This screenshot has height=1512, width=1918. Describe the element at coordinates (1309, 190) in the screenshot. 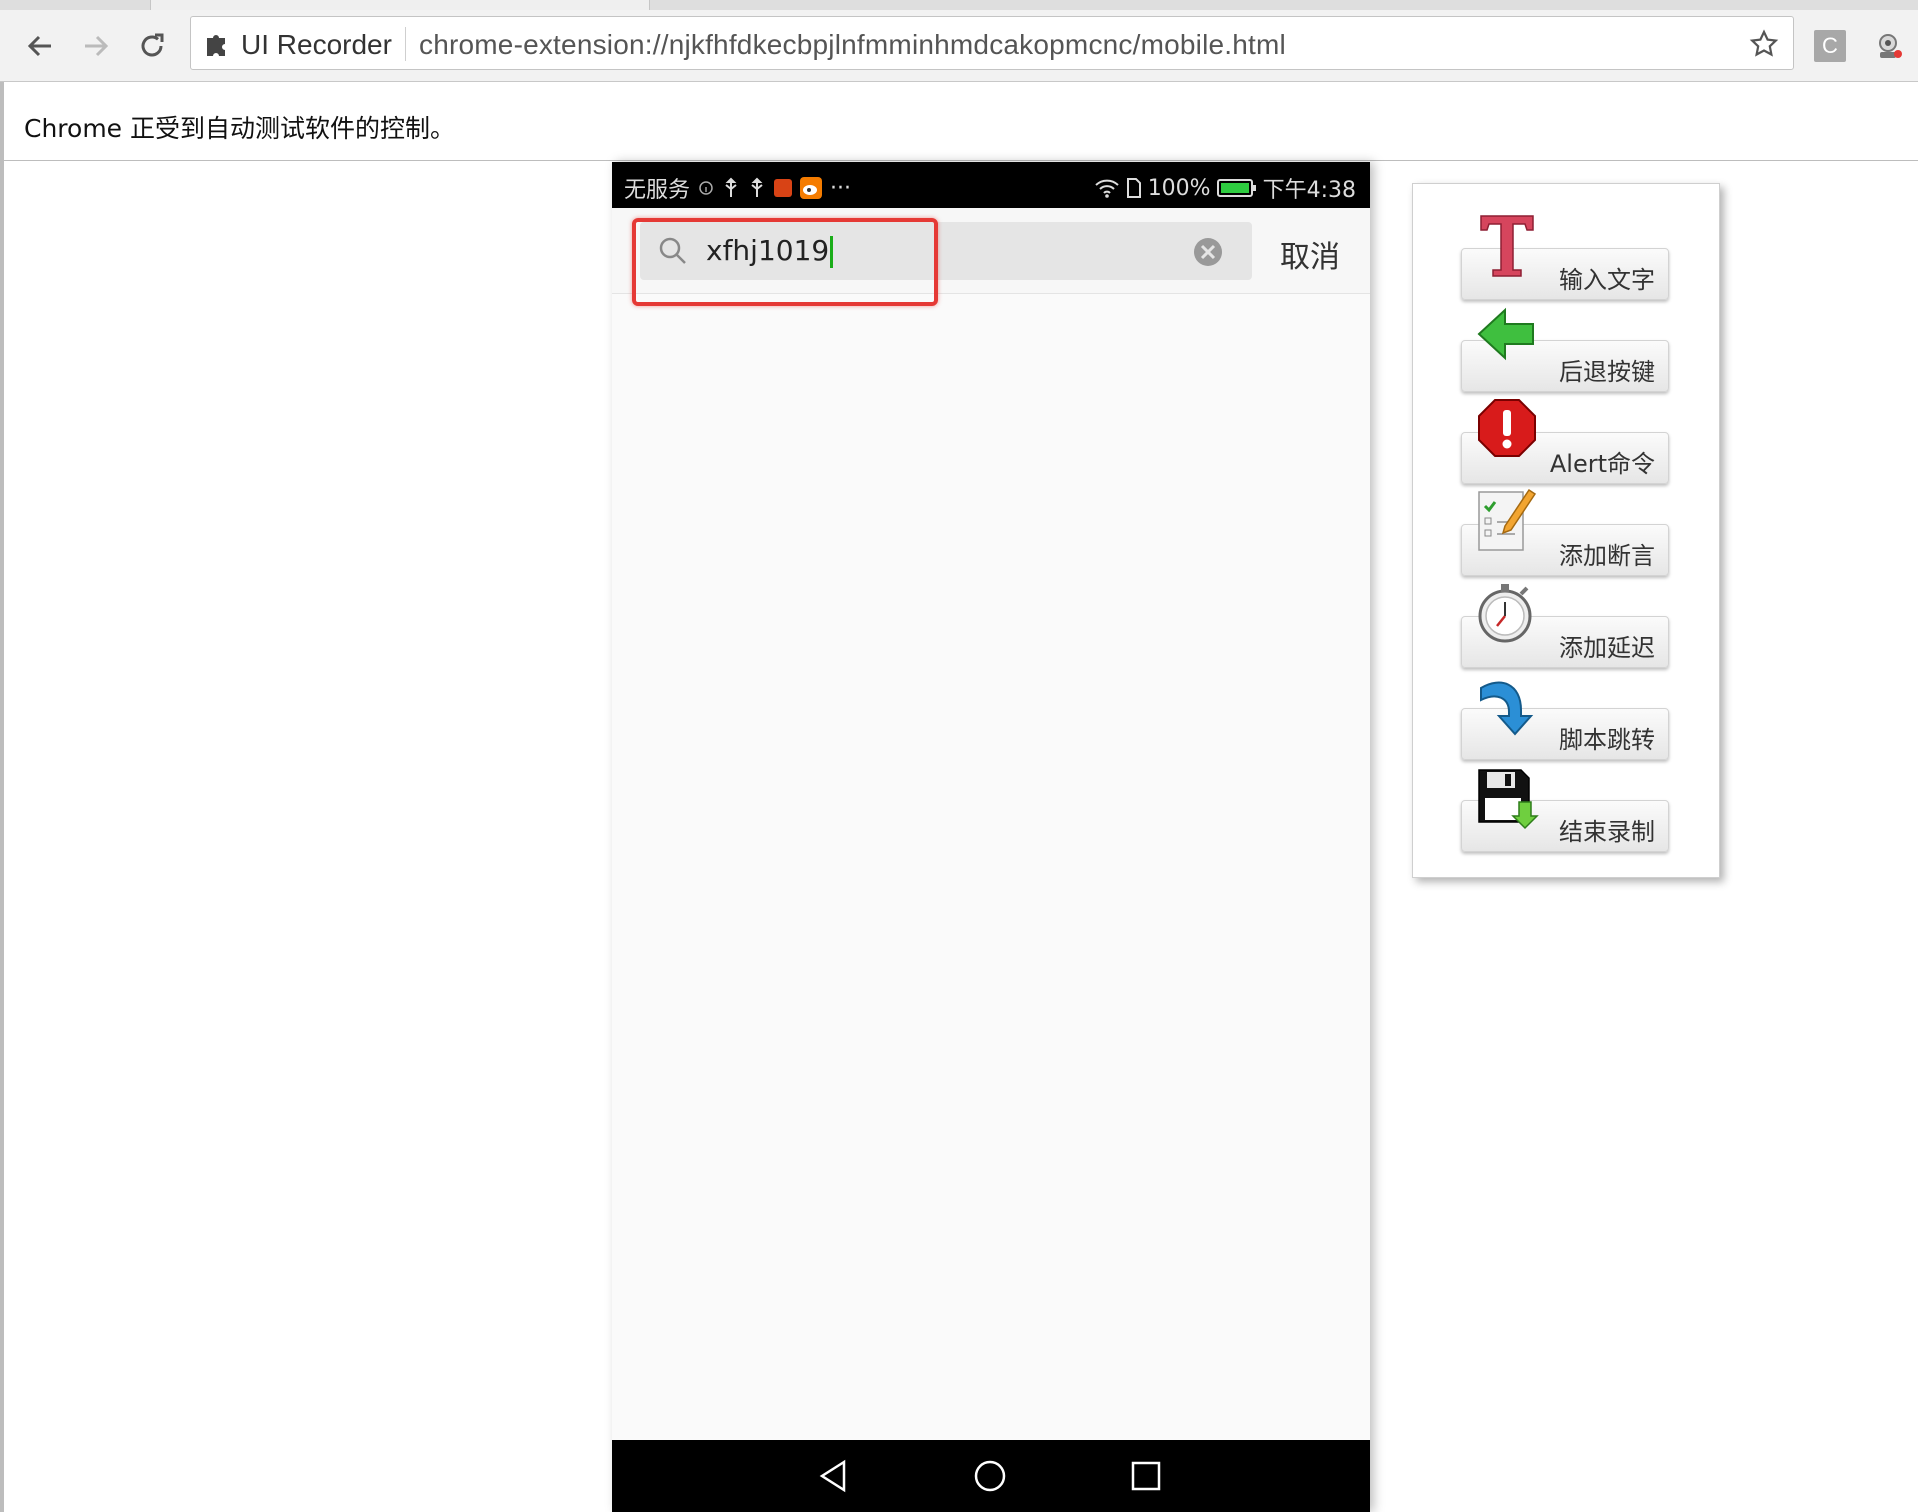

I see `clock-text: 下午4:38` at that location.